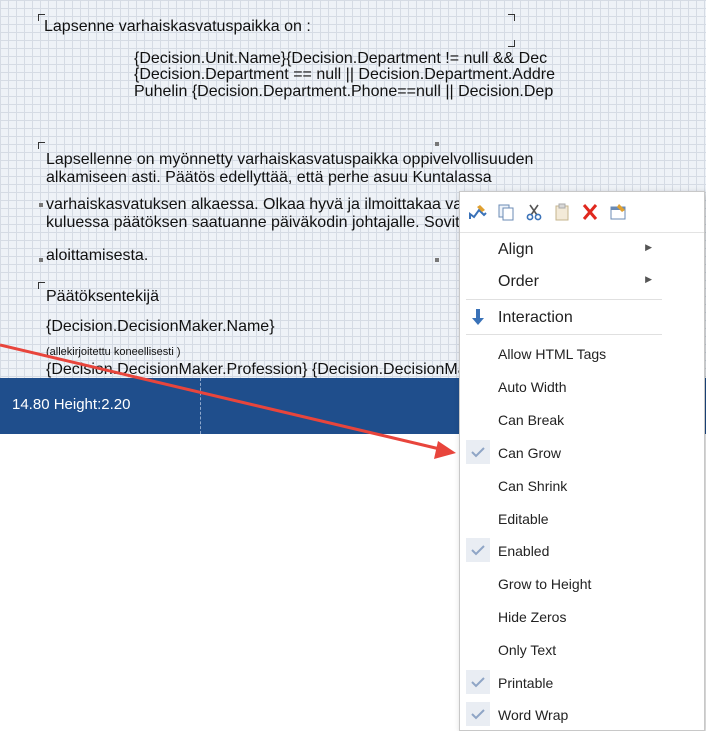 The image size is (706, 731). Describe the element at coordinates (516, 249) in the screenshot. I see `menu-item-label: Align` at that location.